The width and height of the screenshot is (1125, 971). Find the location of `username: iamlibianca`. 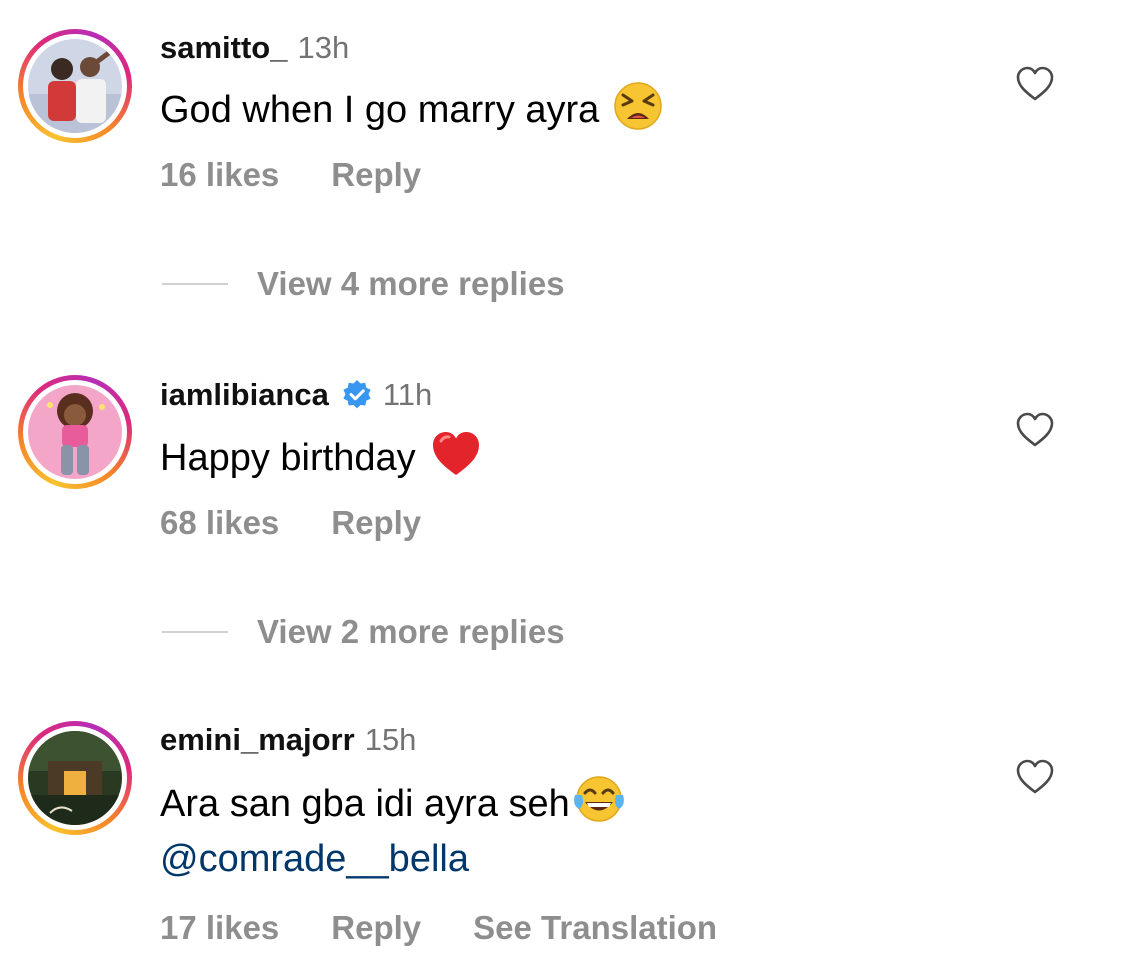

username: iamlibianca is located at coordinates (244, 395).